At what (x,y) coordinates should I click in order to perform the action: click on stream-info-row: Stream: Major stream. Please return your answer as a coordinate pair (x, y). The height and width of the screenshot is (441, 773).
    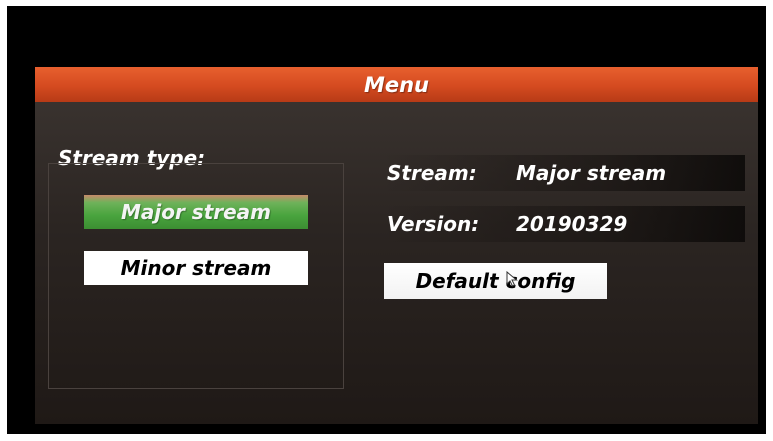
    Looking at the image, I should click on (564, 173).